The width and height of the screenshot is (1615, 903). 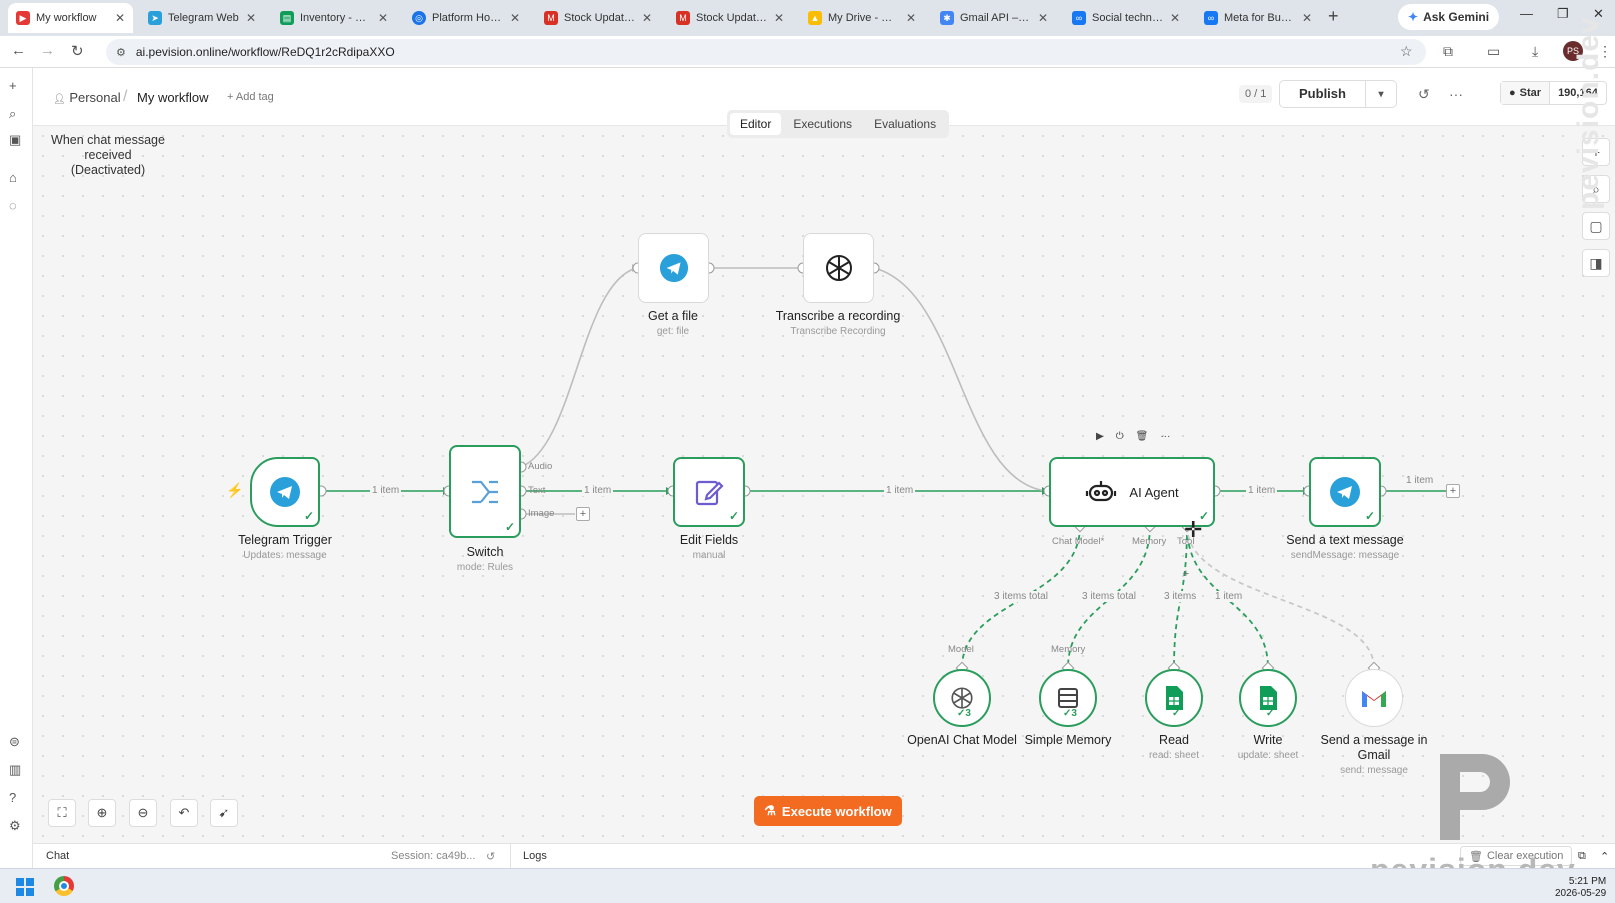 I want to click on logs-panel-tab: Logs, so click(x=535, y=856).